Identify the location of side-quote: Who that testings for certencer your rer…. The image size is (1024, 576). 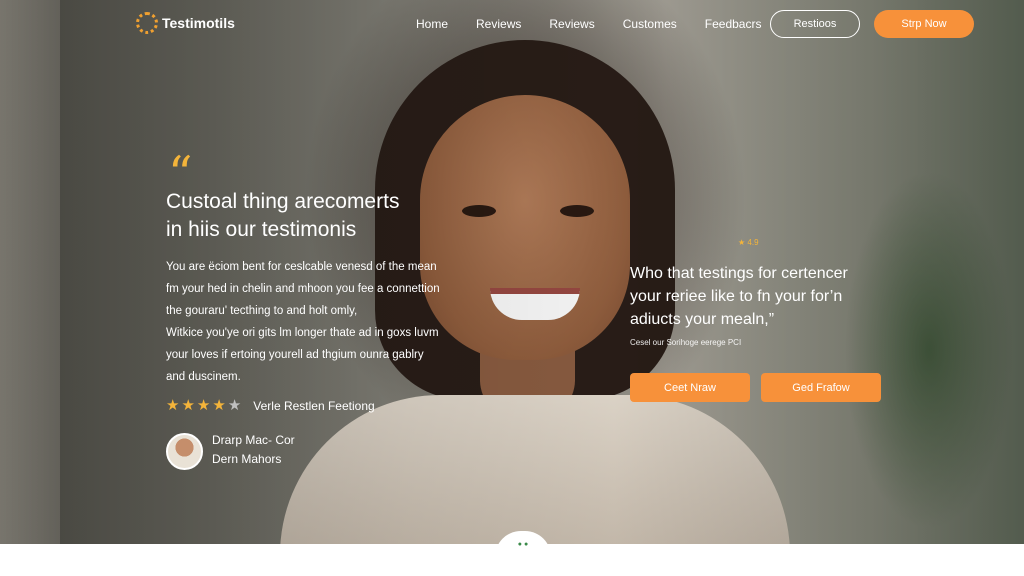
(760, 296).